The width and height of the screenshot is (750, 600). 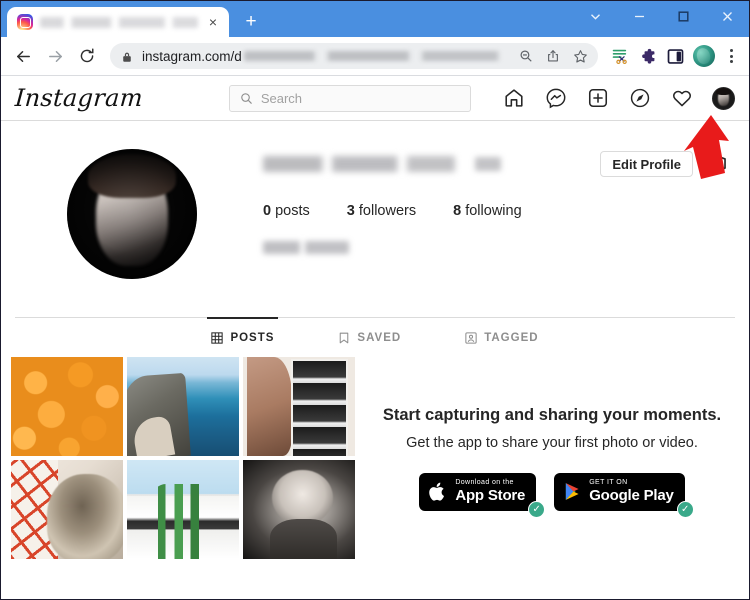 What do you see at coordinates (639, 98) in the screenshot?
I see `explore-compass-icon` at bounding box center [639, 98].